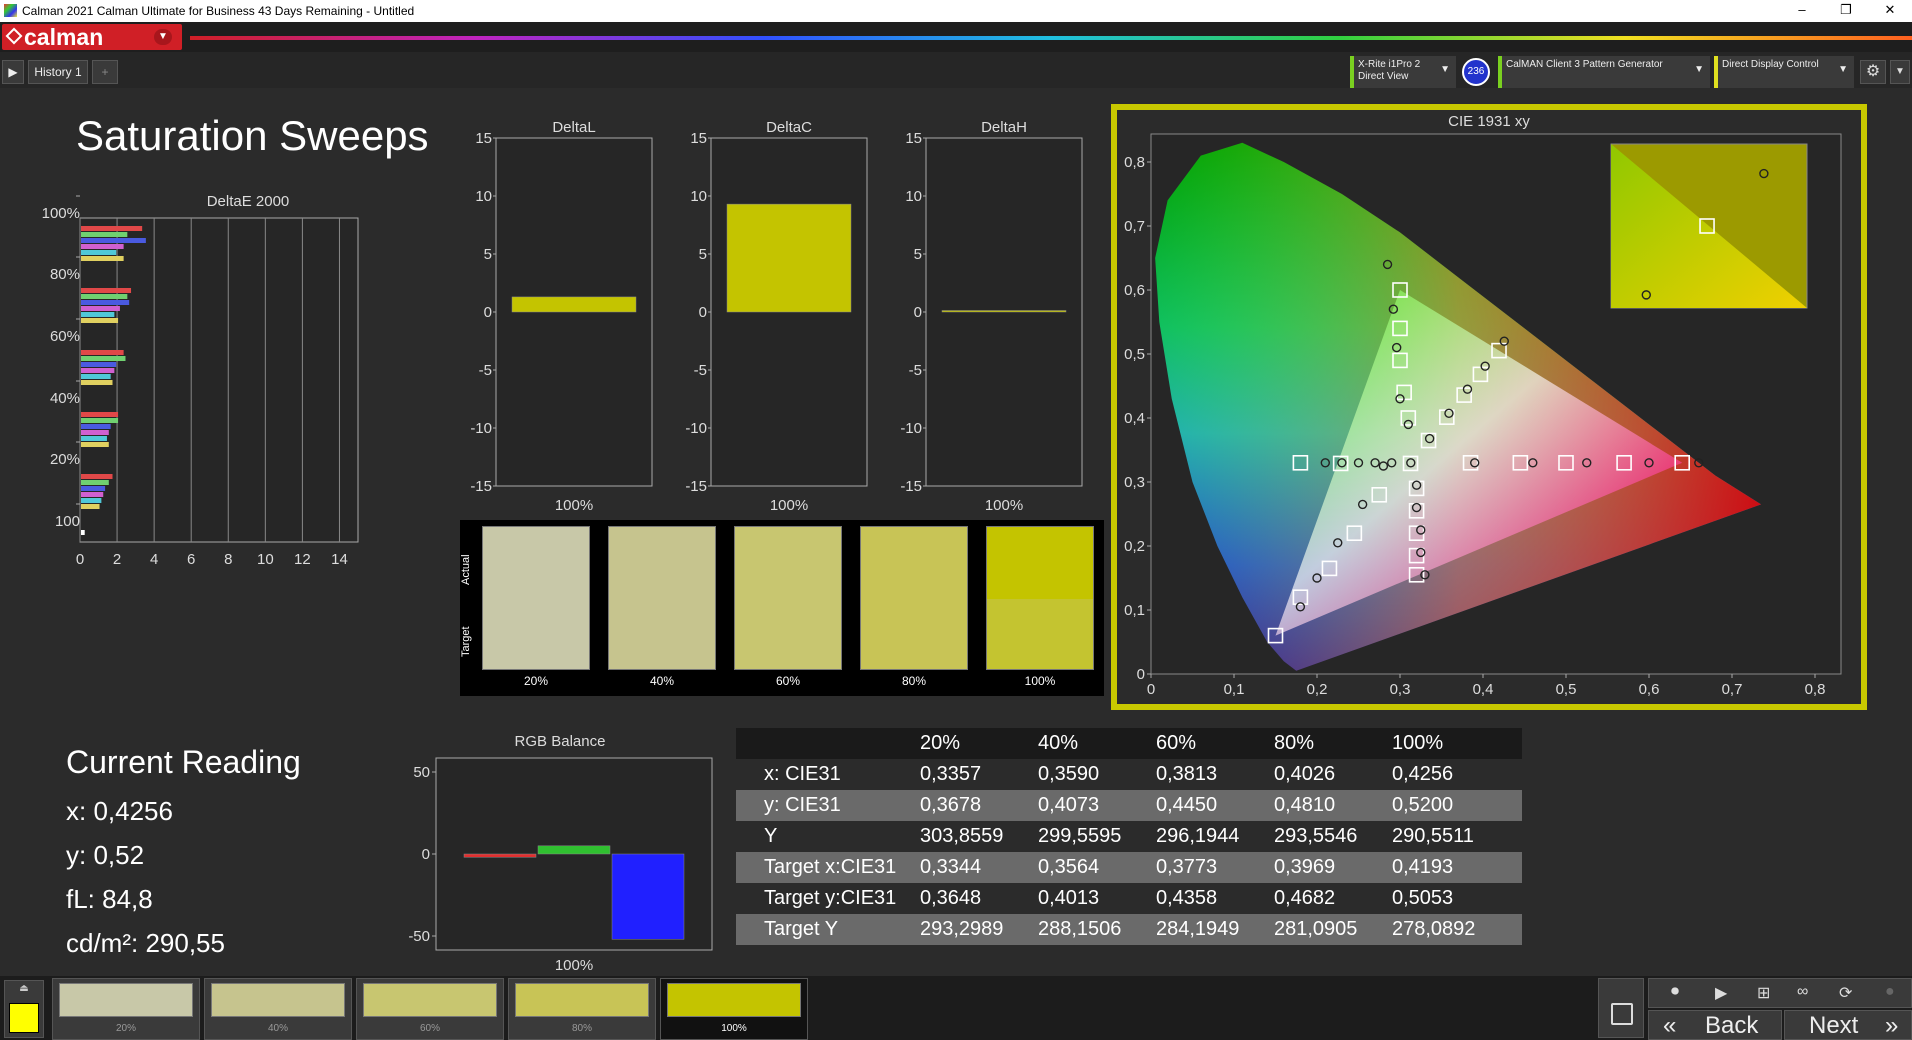 This screenshot has height=1040, width=1912. I want to click on restore-button: ❐, so click(1846, 11).